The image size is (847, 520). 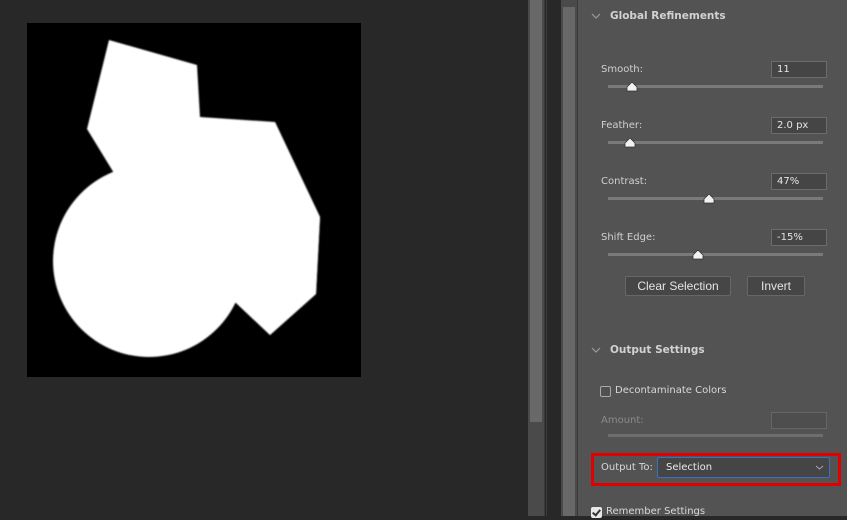 What do you see at coordinates (622, 420) in the screenshot?
I see `amount-label: Amount:` at bounding box center [622, 420].